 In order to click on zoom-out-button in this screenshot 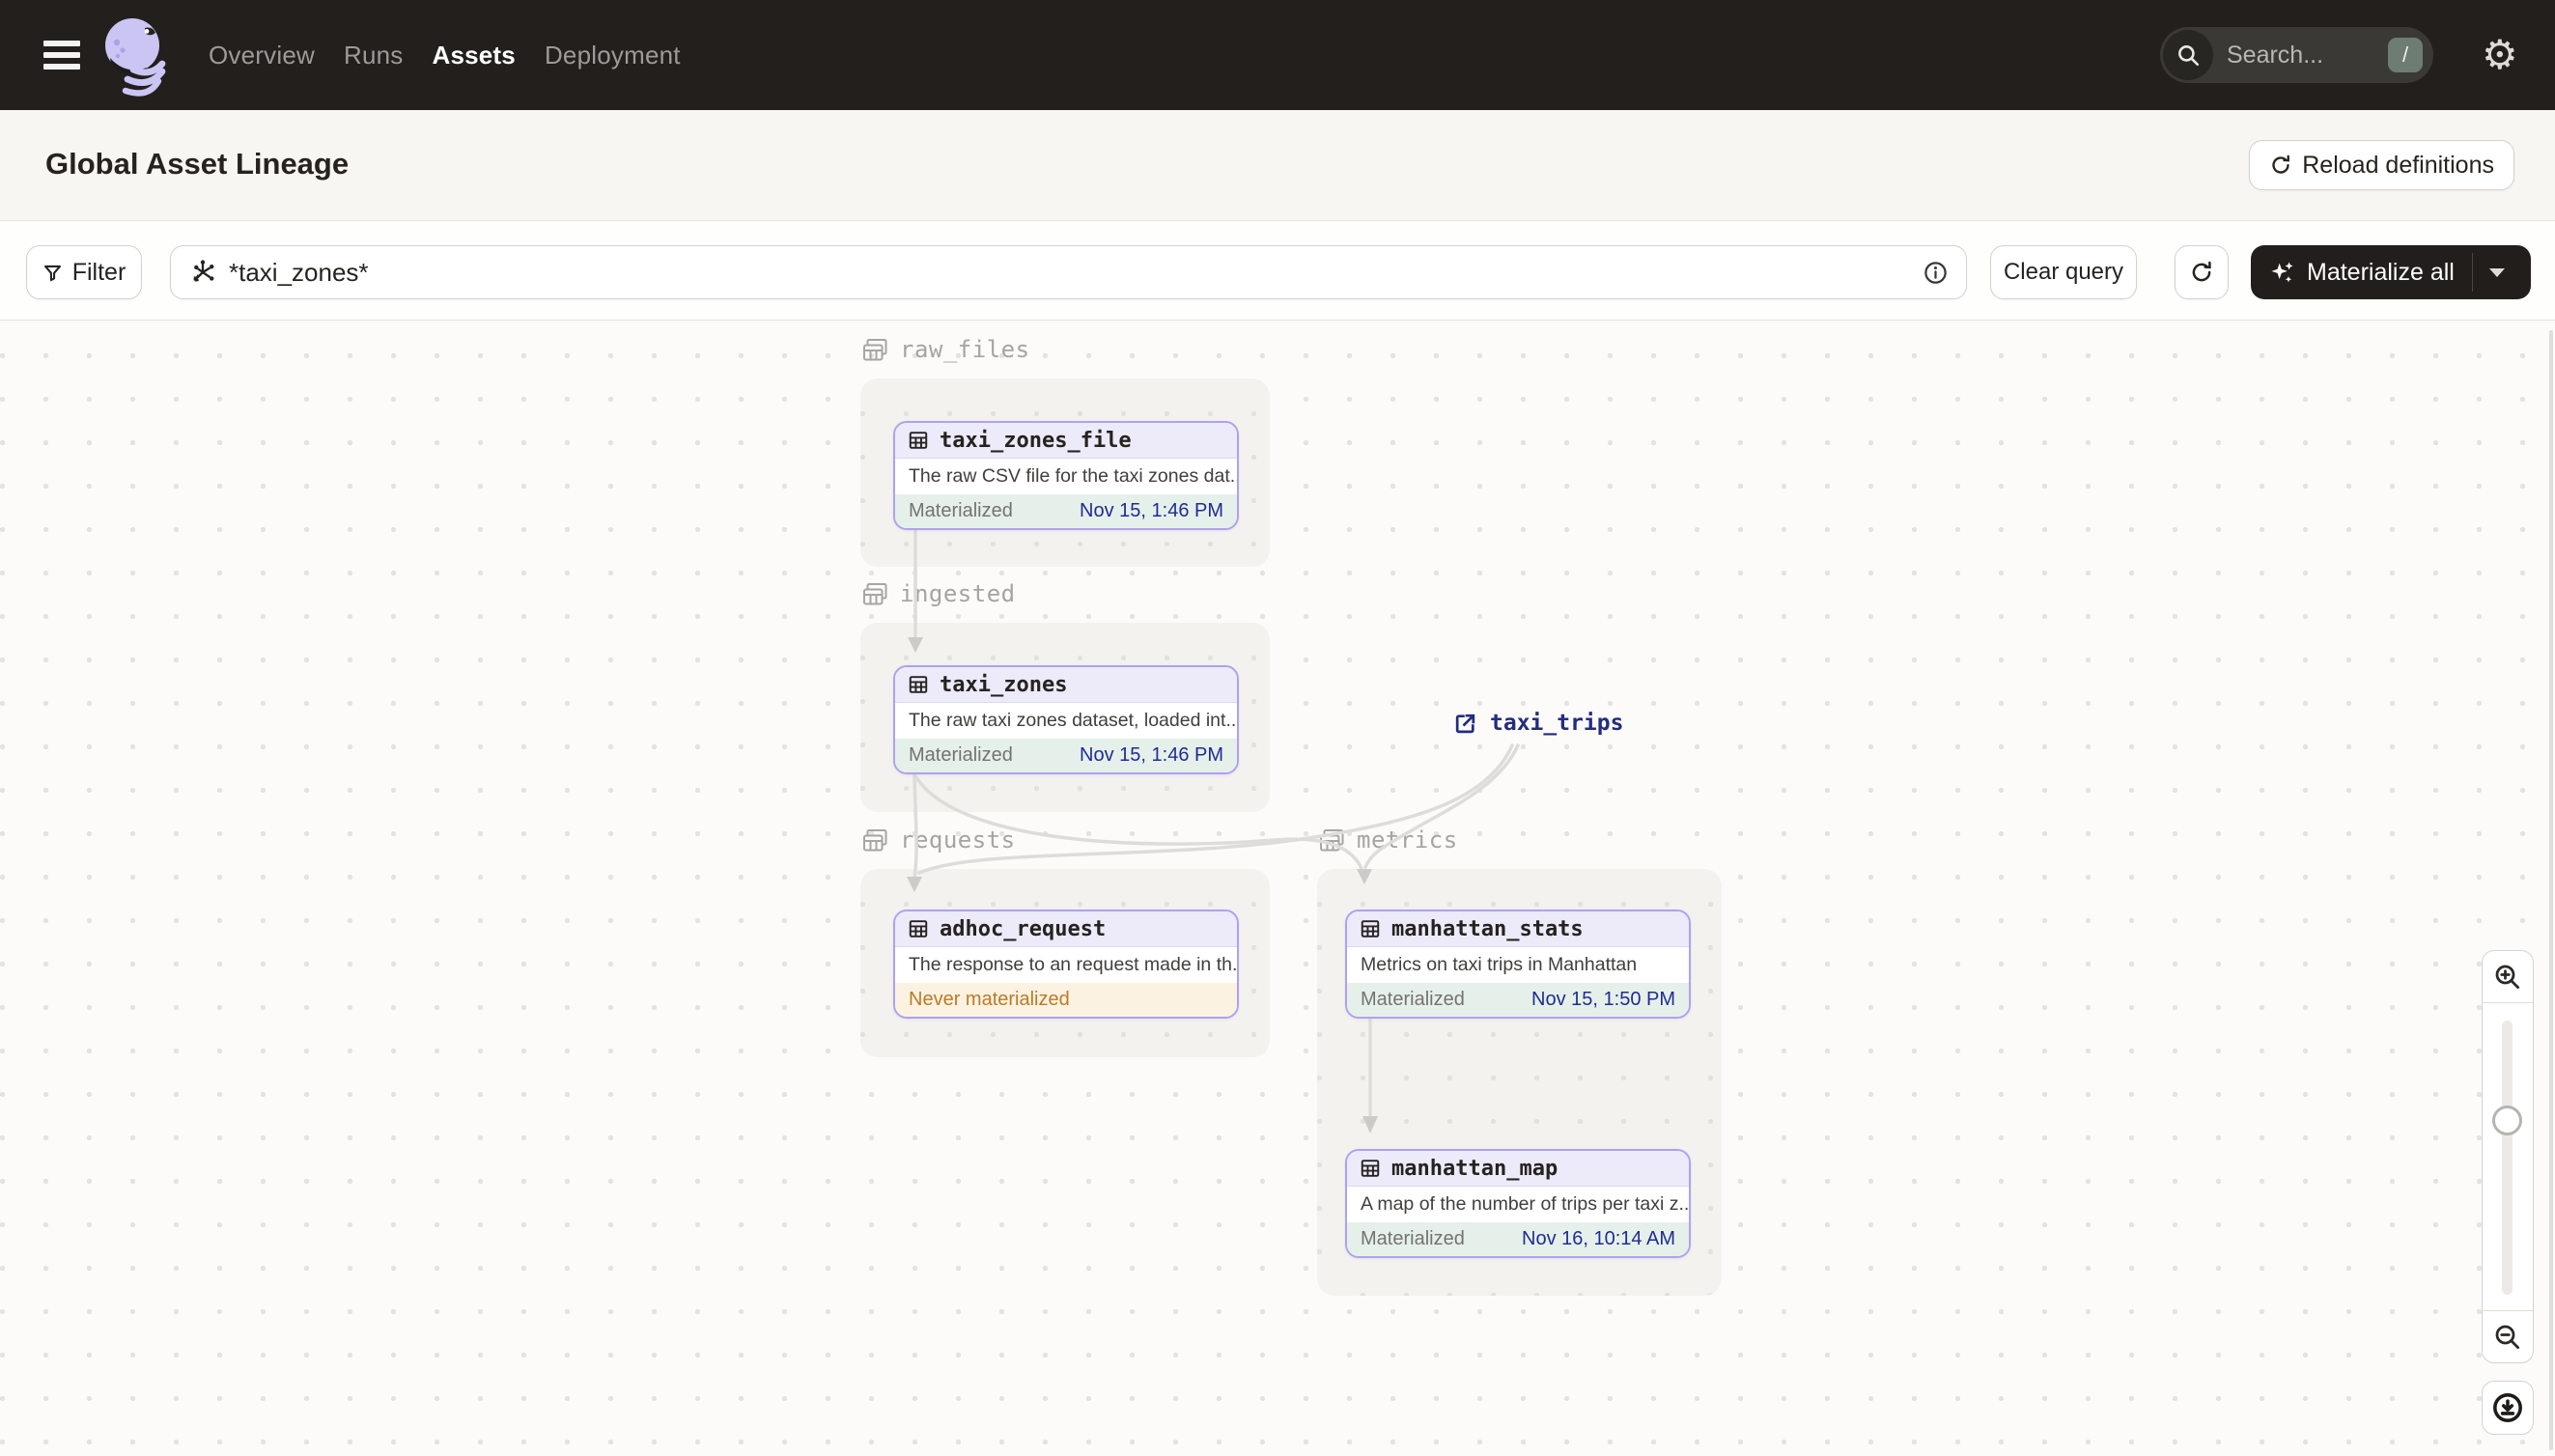, I will do `click(2508, 1336)`.